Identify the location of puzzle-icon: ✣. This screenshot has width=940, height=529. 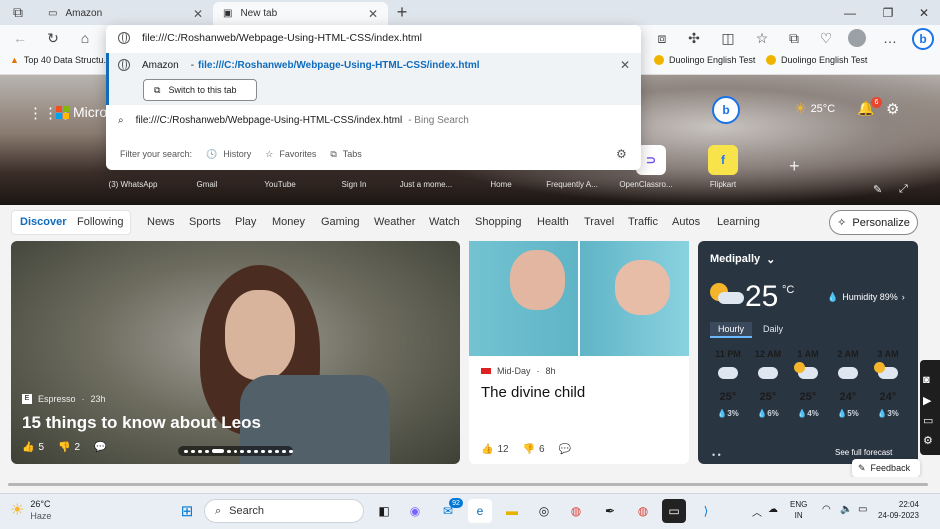
(694, 38).